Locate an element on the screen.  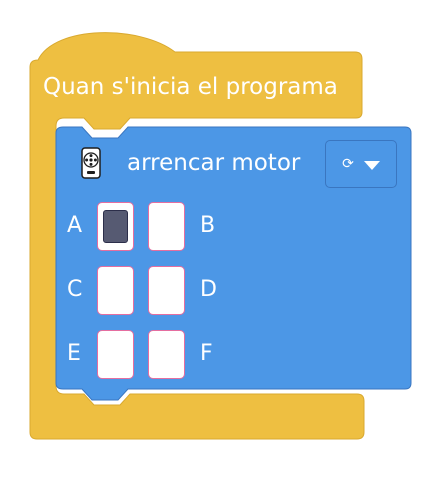
port-label-d: D is located at coordinates (208, 289).